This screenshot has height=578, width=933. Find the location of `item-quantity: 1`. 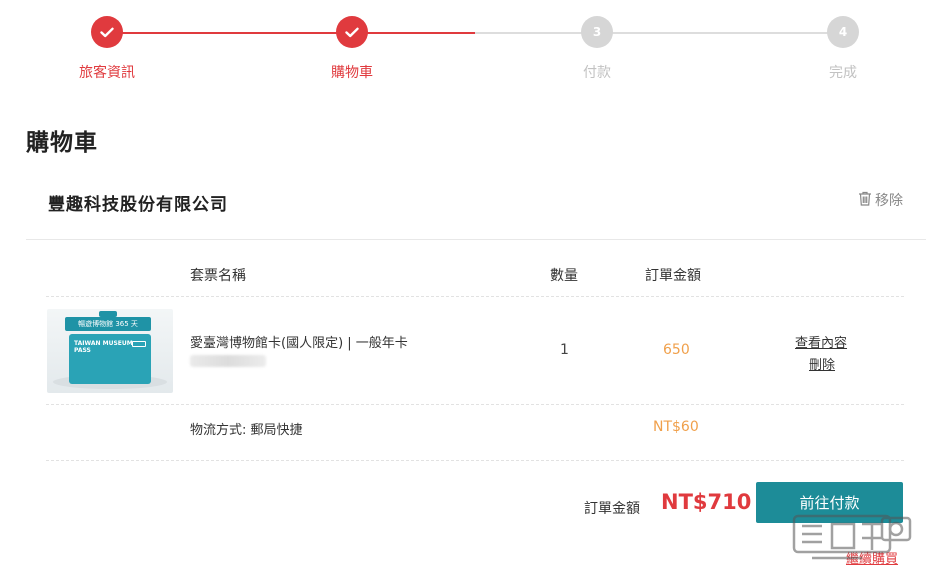

item-quantity: 1 is located at coordinates (564, 350).